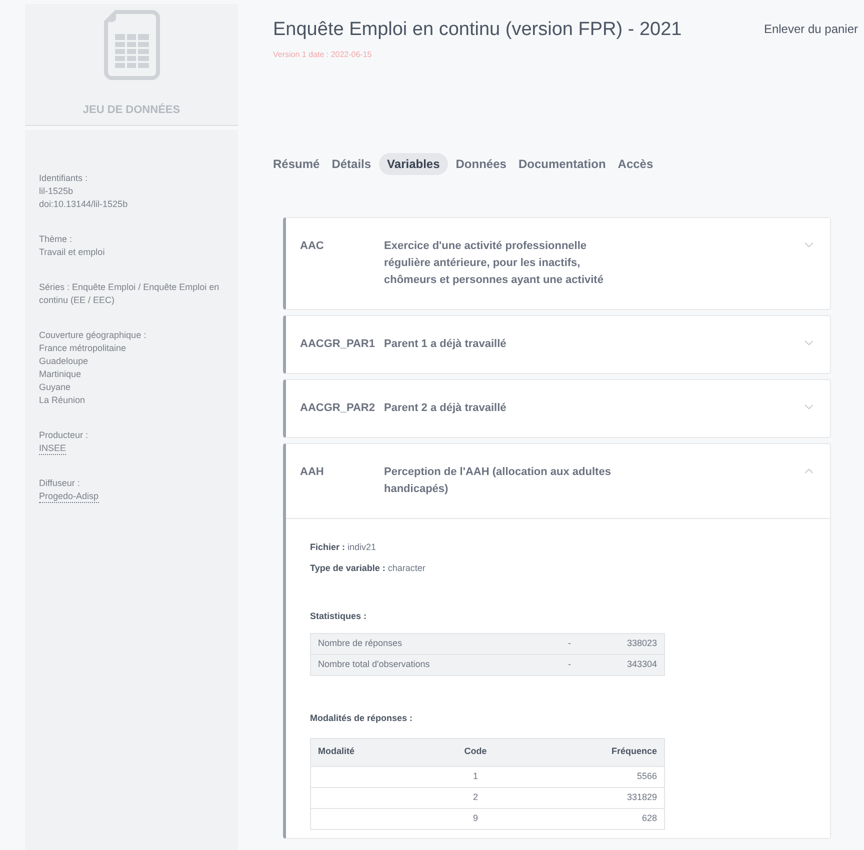  What do you see at coordinates (636, 163) in the screenshot?
I see `tab: Accès` at bounding box center [636, 163].